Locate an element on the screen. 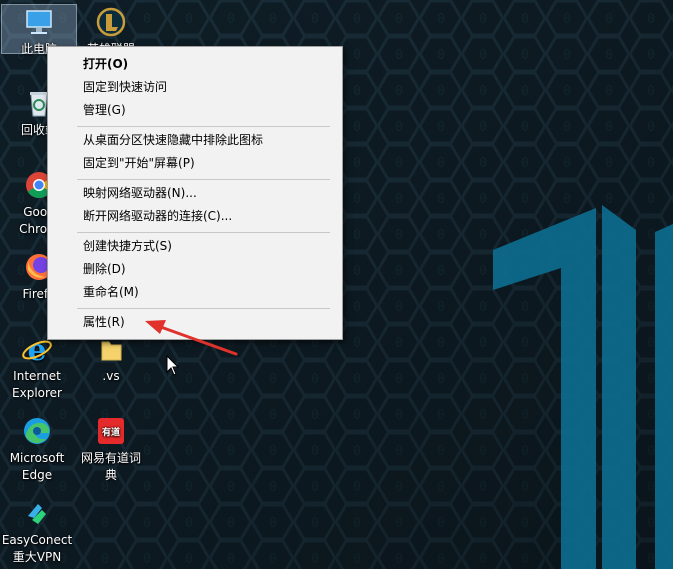 The image size is (673, 569). menu-item-properties: 属性(R) is located at coordinates (195, 322).